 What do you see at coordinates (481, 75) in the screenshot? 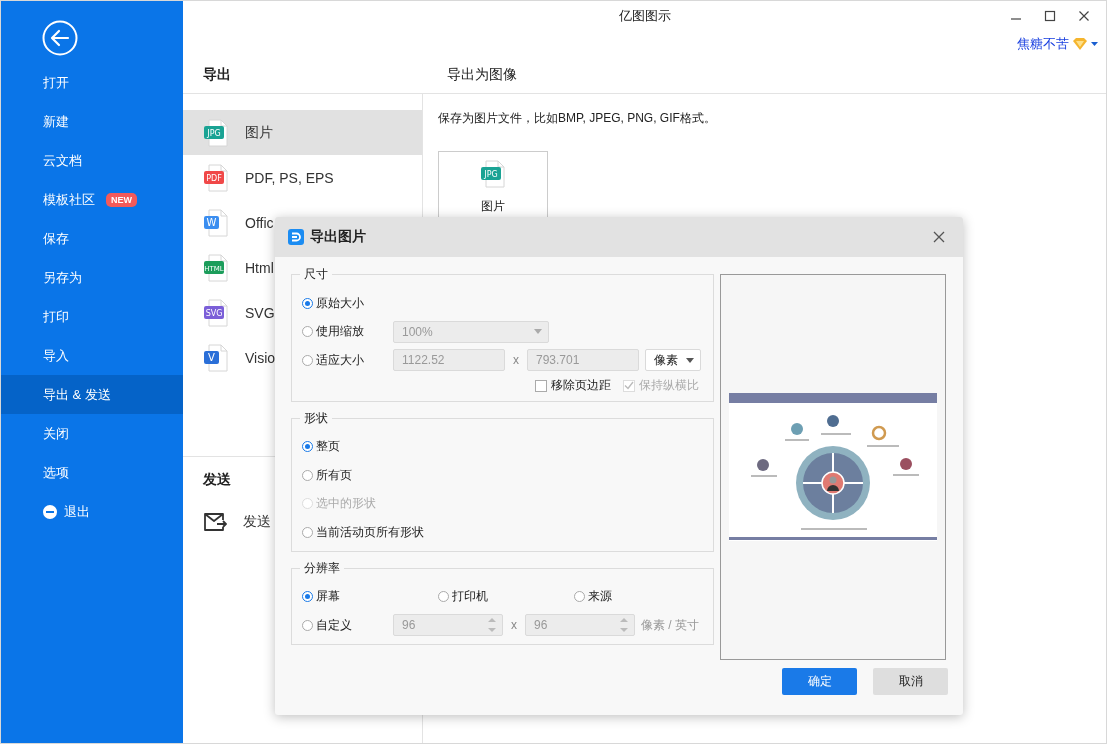
I see `section-heading: 导出为图像` at bounding box center [481, 75].